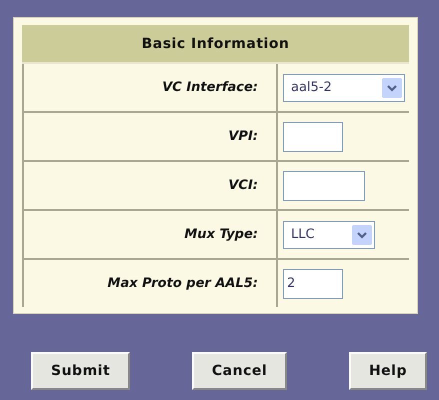 The width and height of the screenshot is (439, 400). I want to click on field-label: Max Proto per AAL5:, so click(150, 283).